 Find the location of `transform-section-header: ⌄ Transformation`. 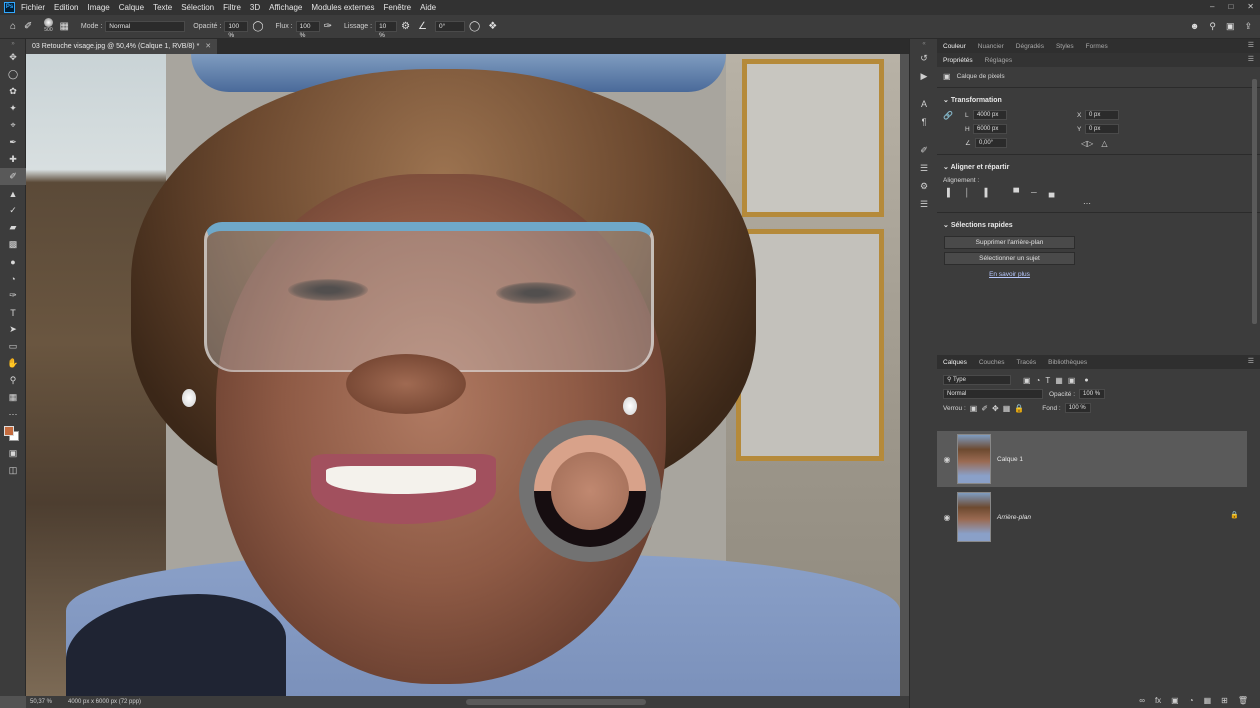

transform-section-header: ⌄ Transformation is located at coordinates (1098, 100).